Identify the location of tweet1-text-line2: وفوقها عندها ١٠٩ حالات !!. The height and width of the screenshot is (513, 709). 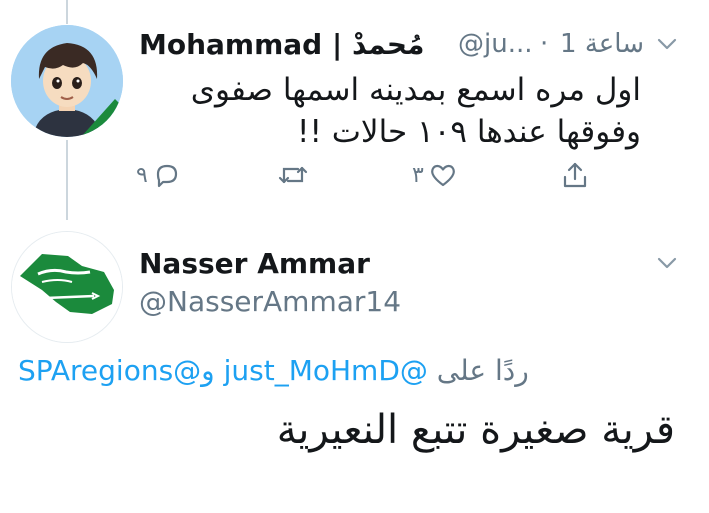
(469, 132).